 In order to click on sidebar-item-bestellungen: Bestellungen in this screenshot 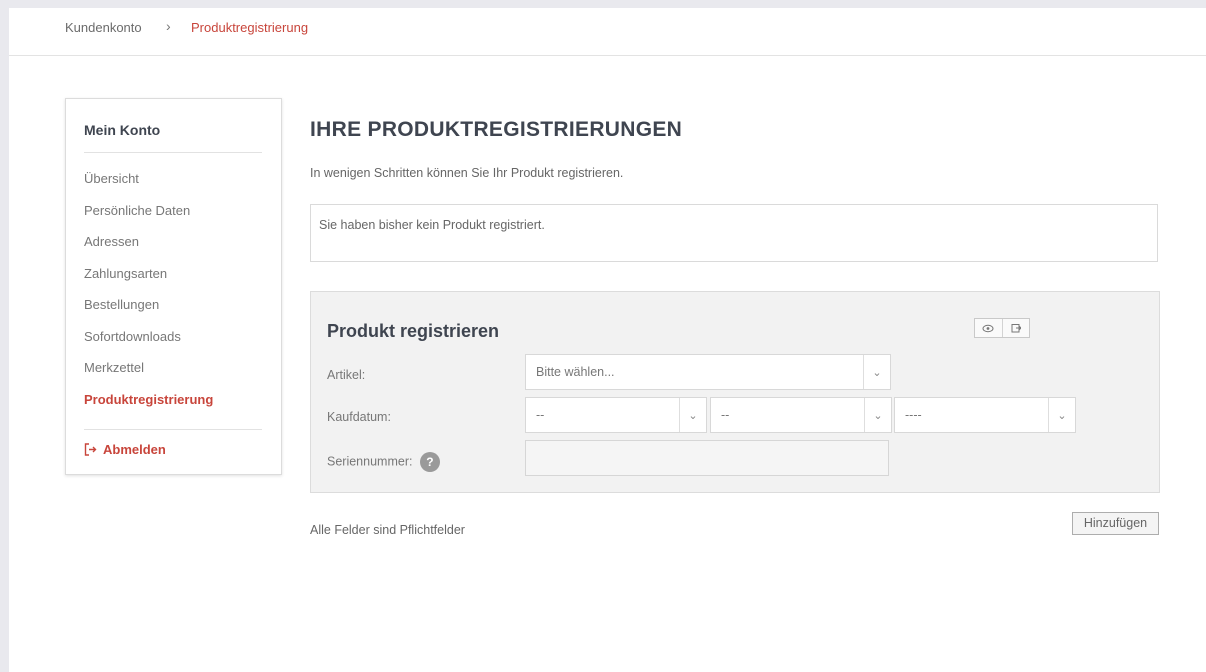, I will do `click(148, 313)`.